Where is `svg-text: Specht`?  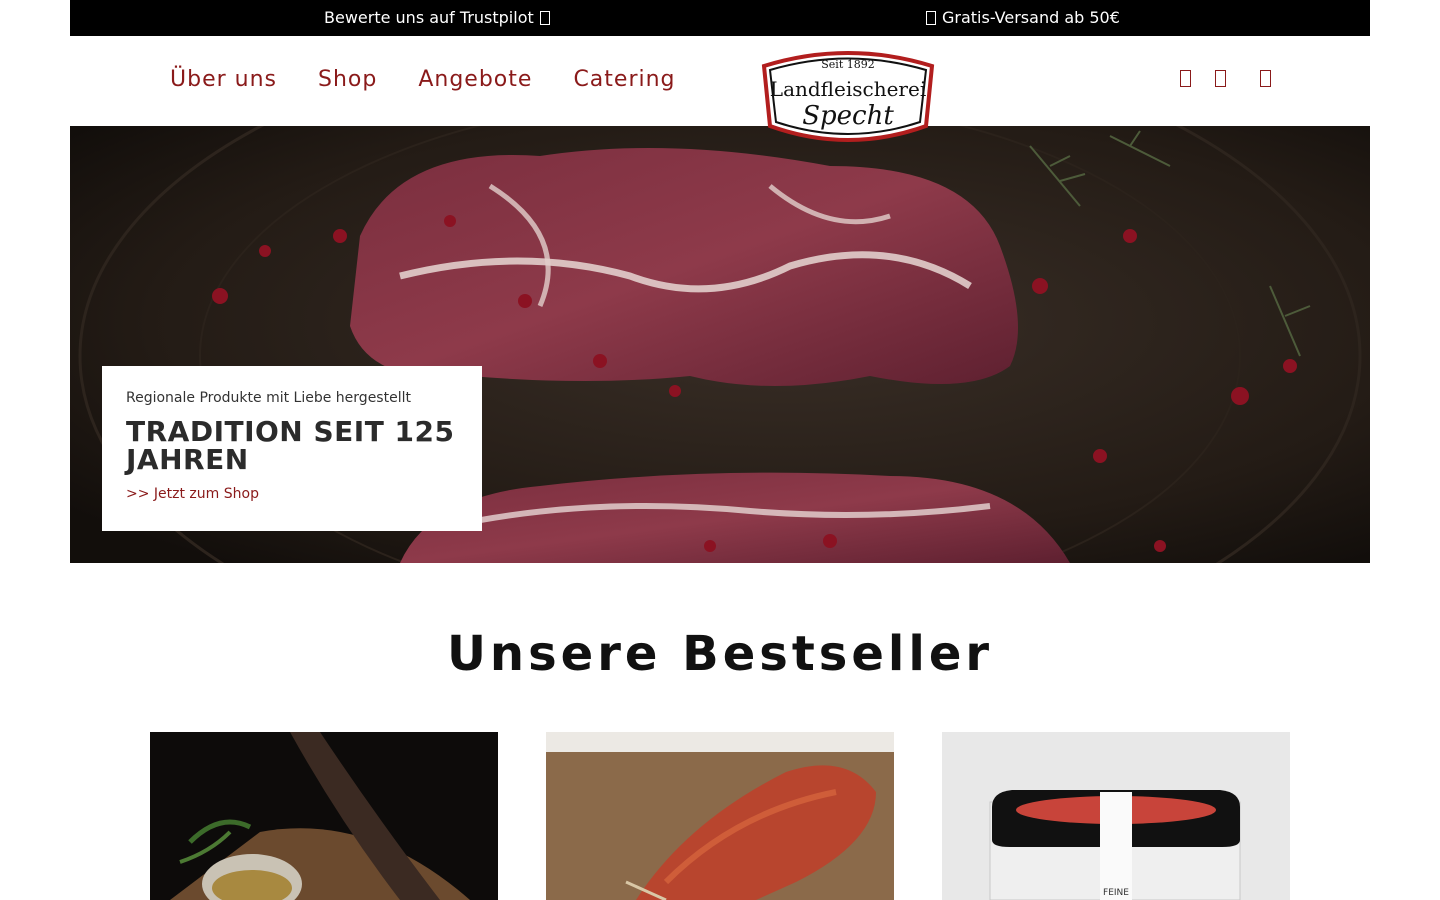 svg-text: Specht is located at coordinates (848, 116).